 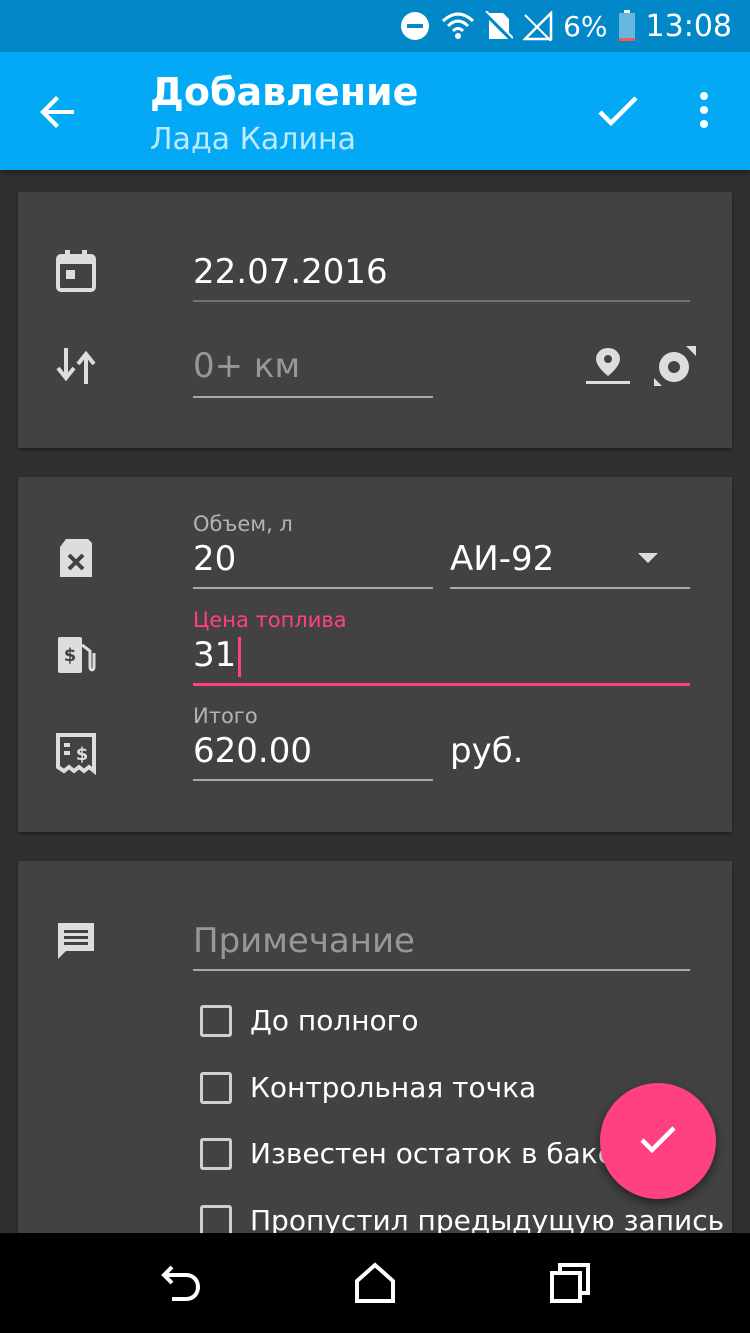 I want to click on price-label: Цена топлива, so click(x=270, y=620).